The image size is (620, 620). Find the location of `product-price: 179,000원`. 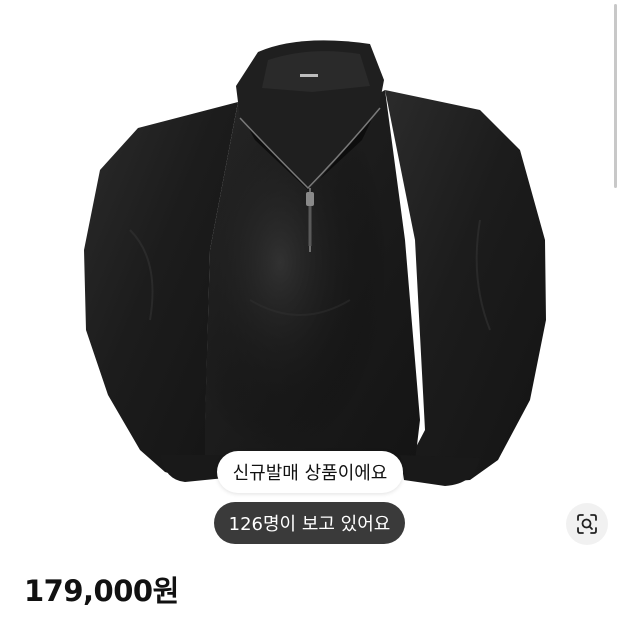

product-price: 179,000원 is located at coordinates (101, 591).